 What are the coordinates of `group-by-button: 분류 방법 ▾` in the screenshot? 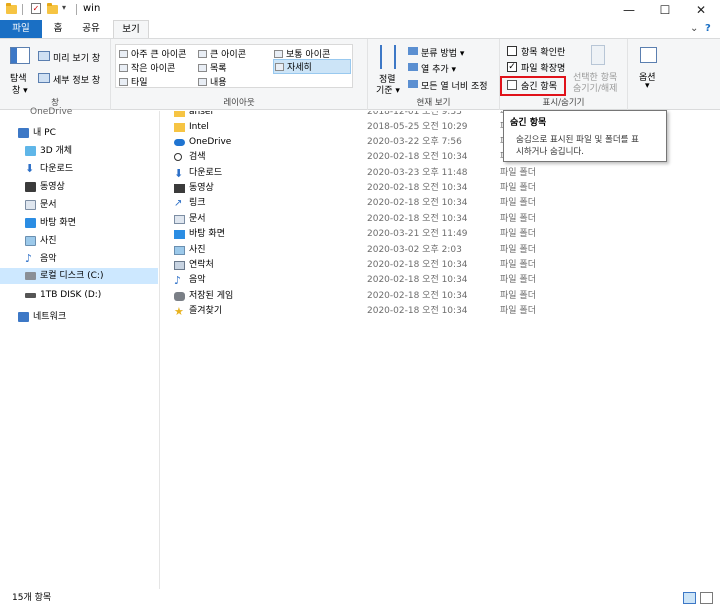 It's located at (442, 52).